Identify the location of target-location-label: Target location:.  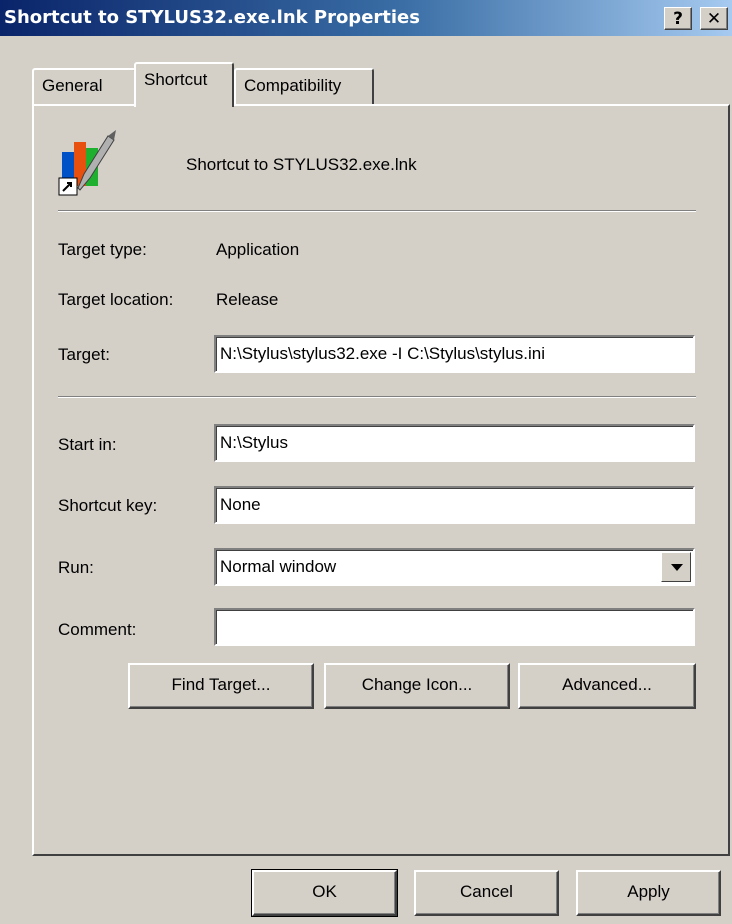
(116, 299).